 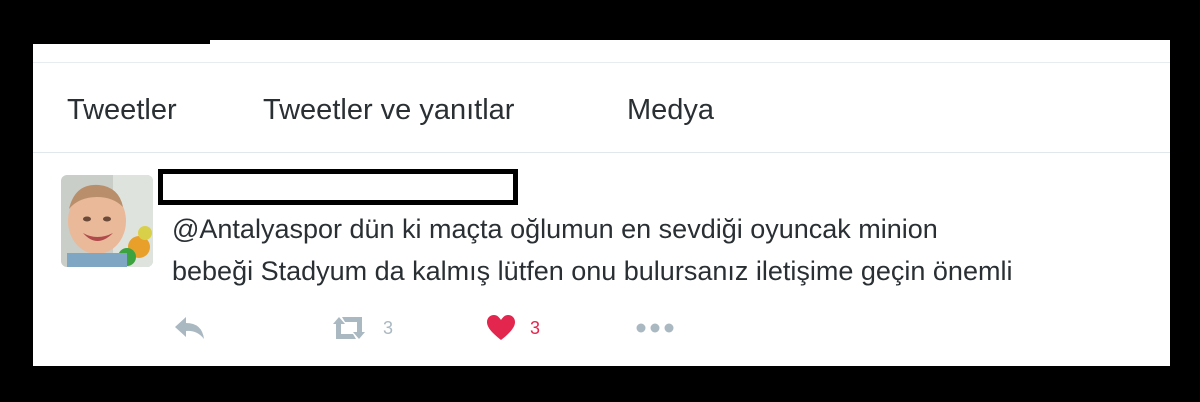 I want to click on reply-icon, so click(x=189, y=328).